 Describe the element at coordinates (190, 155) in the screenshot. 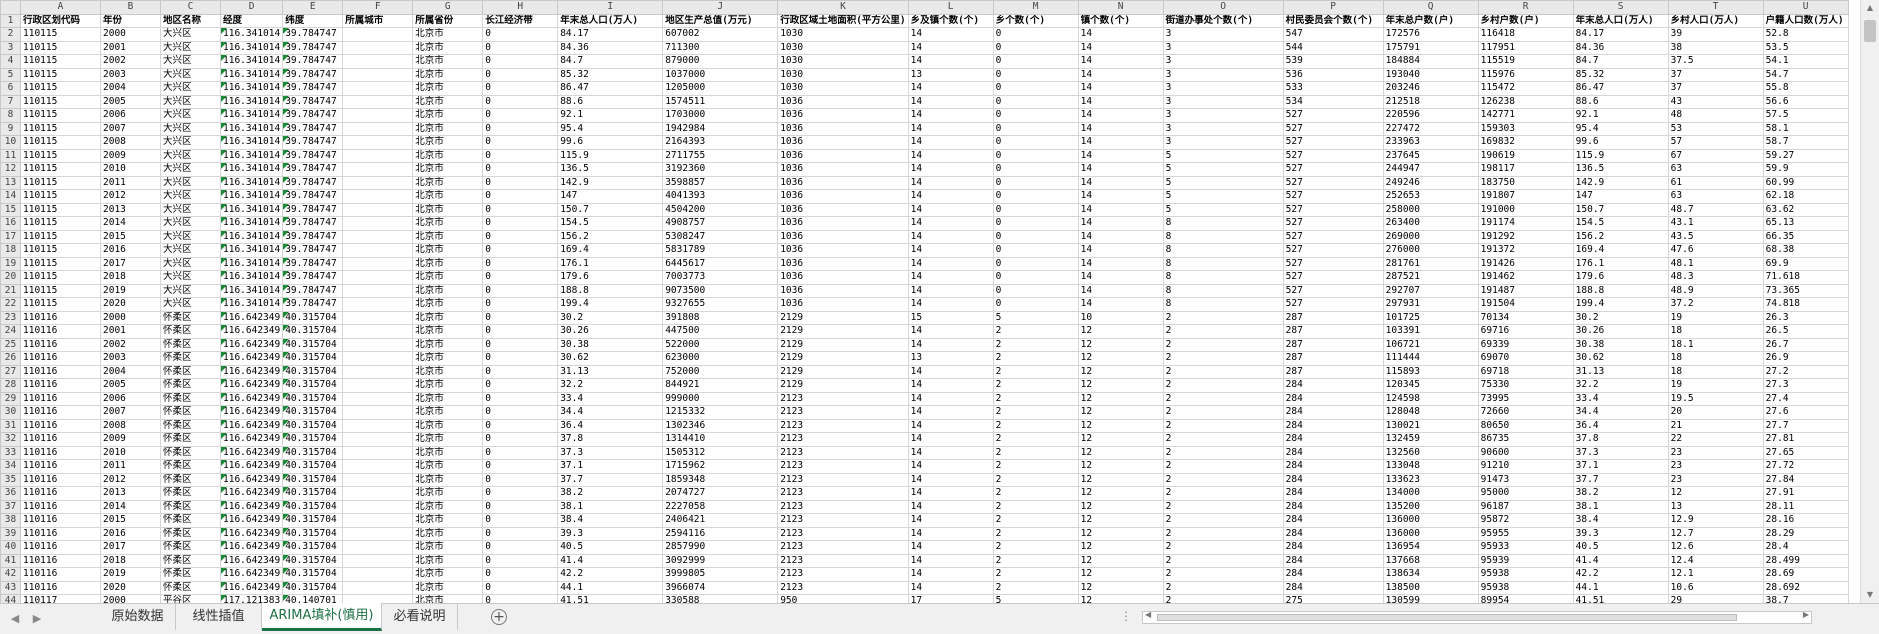

I see `table-cell: 大兴区` at that location.